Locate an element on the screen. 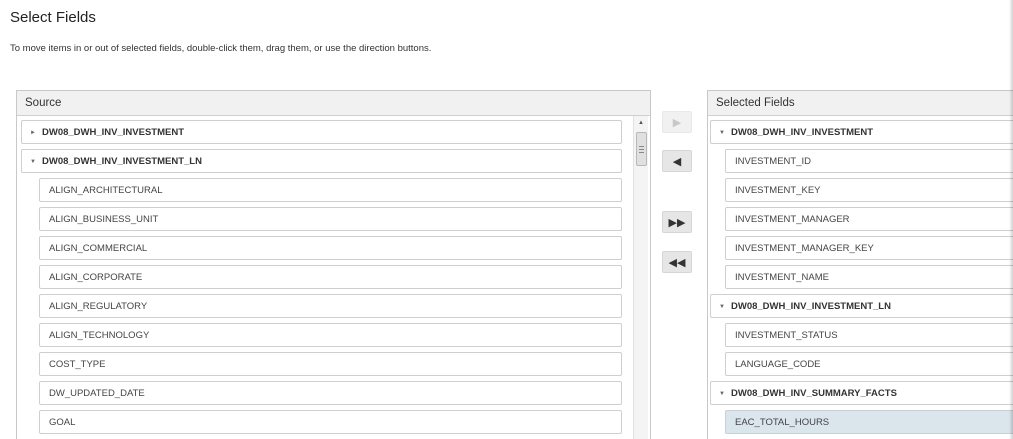  selected-field-row: INVESTMENT_NAME is located at coordinates (869, 277).